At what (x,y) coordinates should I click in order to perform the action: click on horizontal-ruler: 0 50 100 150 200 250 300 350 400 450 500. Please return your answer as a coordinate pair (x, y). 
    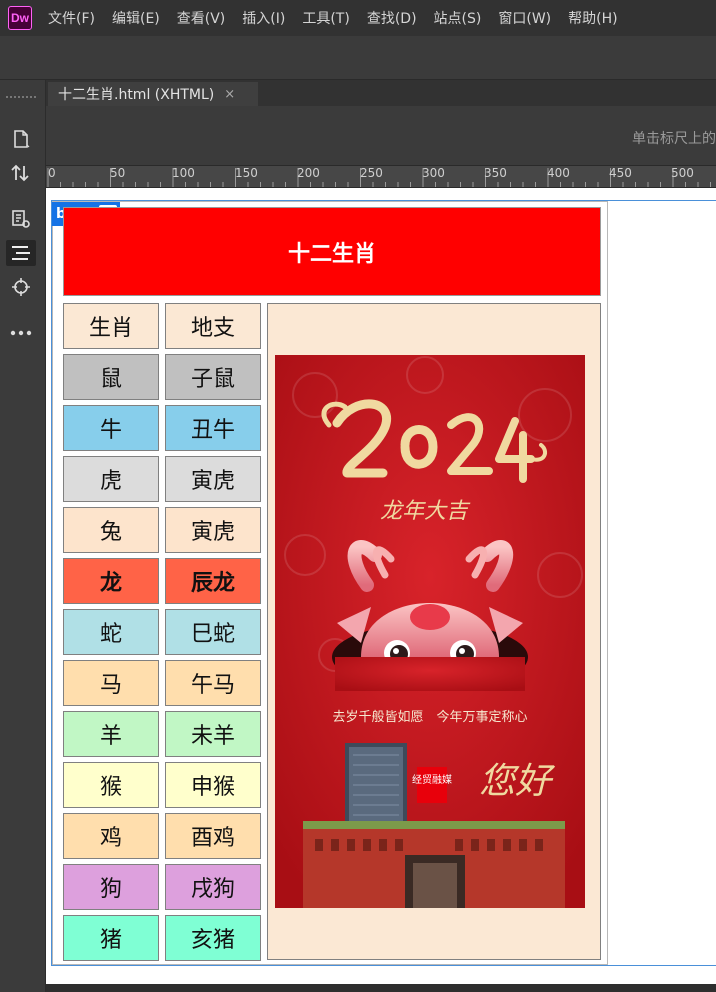
    Looking at the image, I should click on (381, 177).